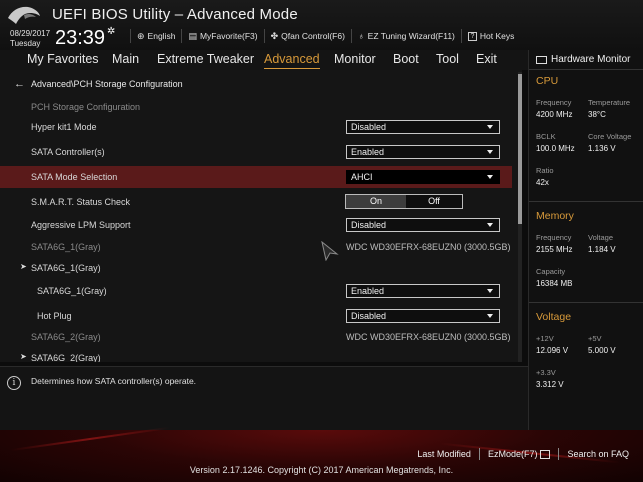 The width and height of the screenshot is (643, 482). Describe the element at coordinates (550, 384) in the screenshot. I see `v33-value: 3.312 V` at that location.